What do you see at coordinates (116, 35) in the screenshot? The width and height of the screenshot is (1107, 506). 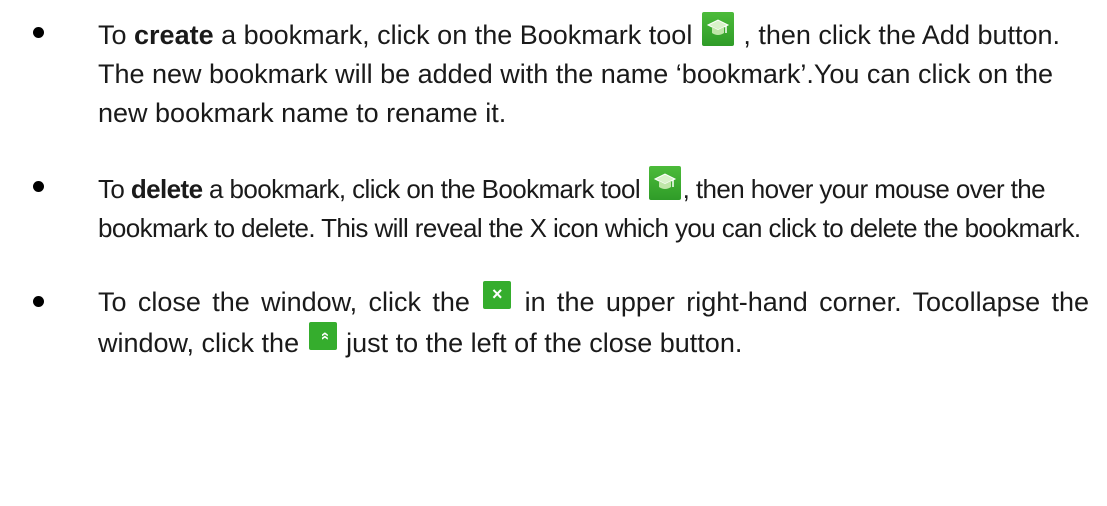 I see `create-text-pre: To` at bounding box center [116, 35].